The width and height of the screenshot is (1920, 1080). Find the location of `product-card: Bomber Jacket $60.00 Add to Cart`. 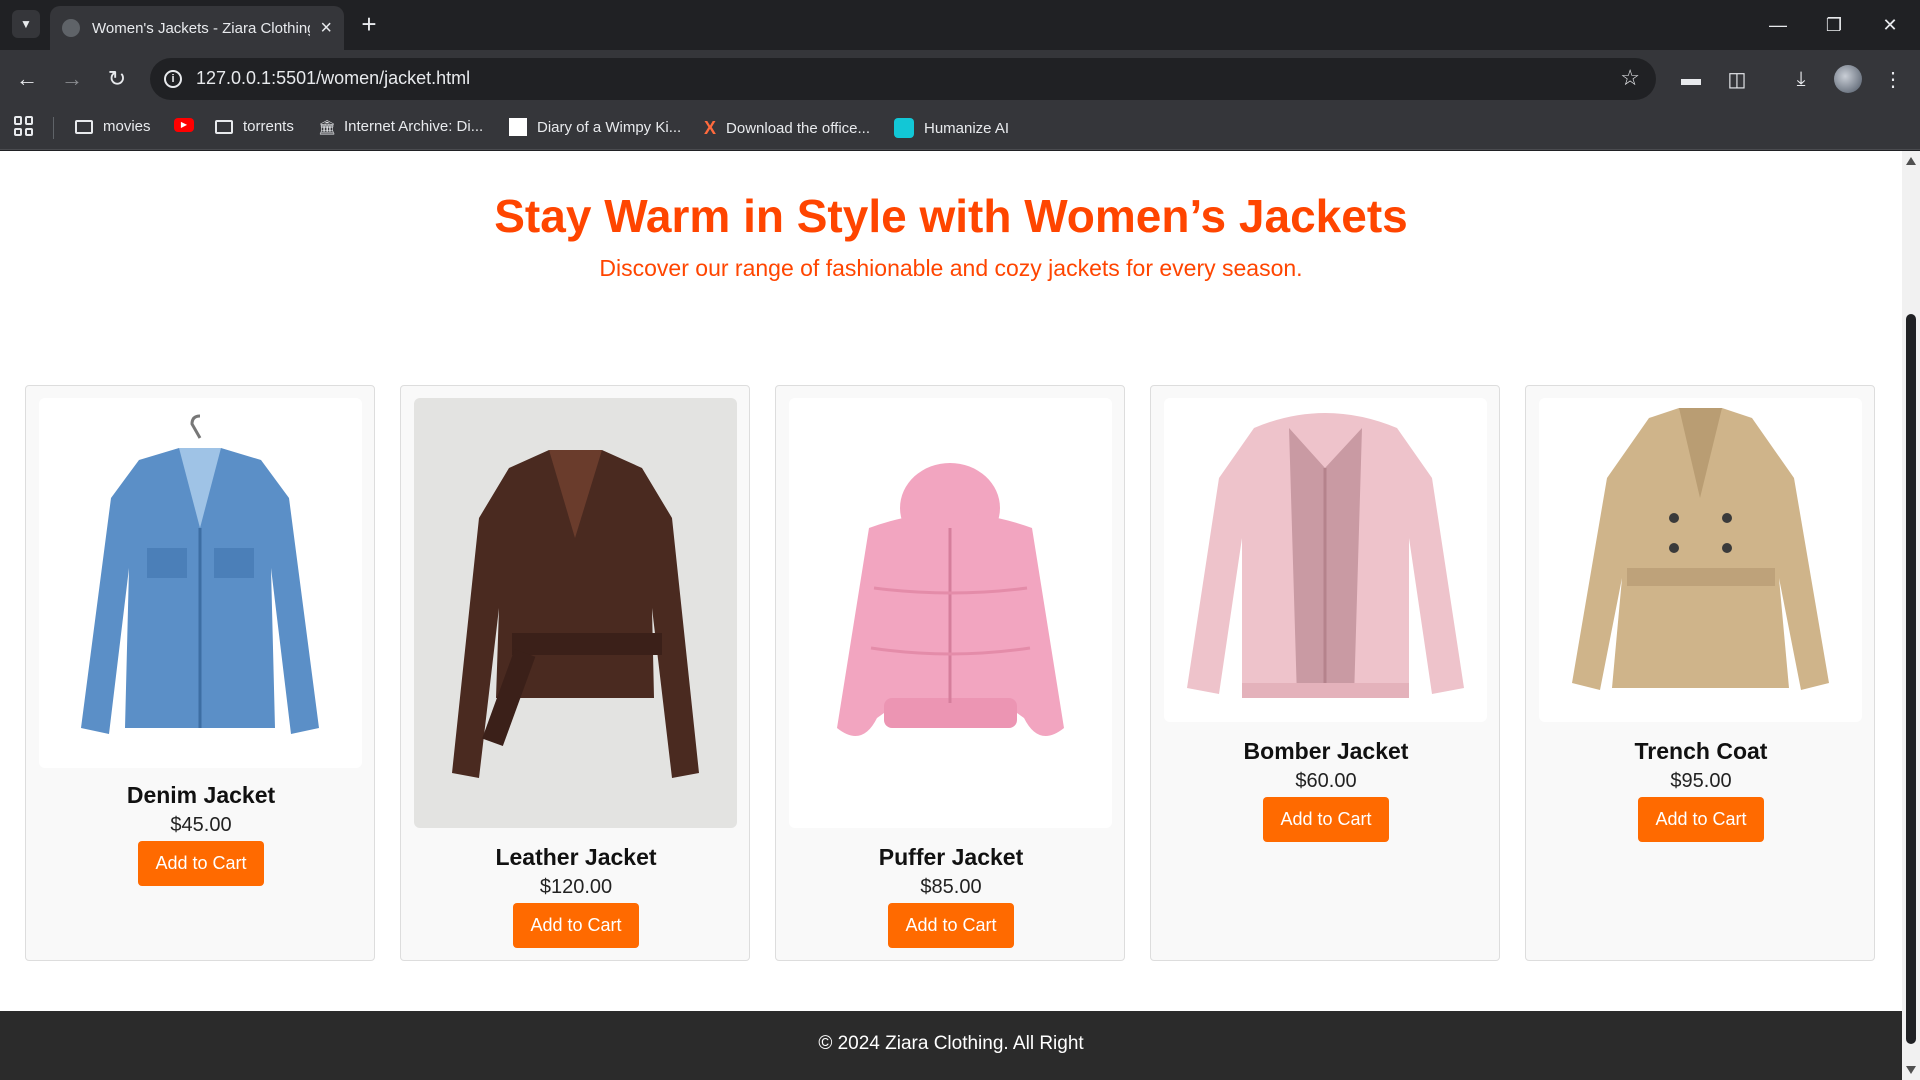

product-card: Bomber Jacket $60.00 Add to Cart is located at coordinates (1325, 673).